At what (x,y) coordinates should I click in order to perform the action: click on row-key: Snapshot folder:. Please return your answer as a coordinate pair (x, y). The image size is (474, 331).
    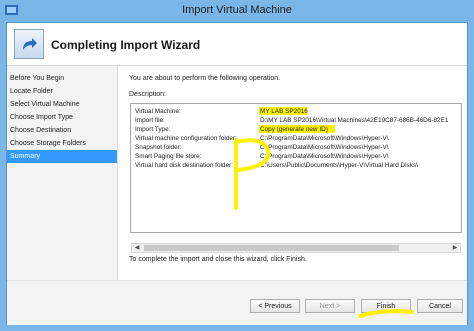
    Looking at the image, I should click on (158, 147).